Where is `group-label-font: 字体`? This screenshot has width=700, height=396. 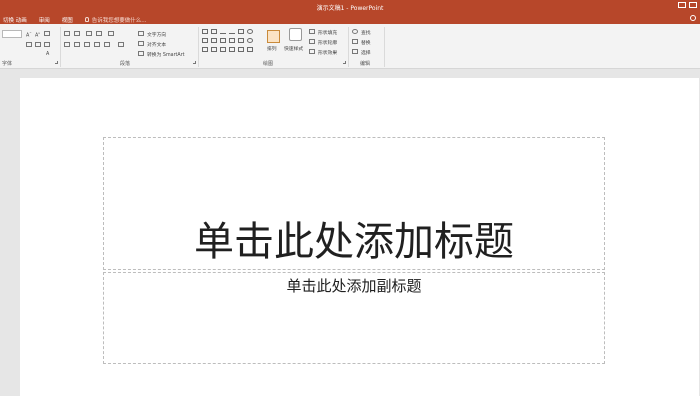
group-label-font: 字体 is located at coordinates (7, 64).